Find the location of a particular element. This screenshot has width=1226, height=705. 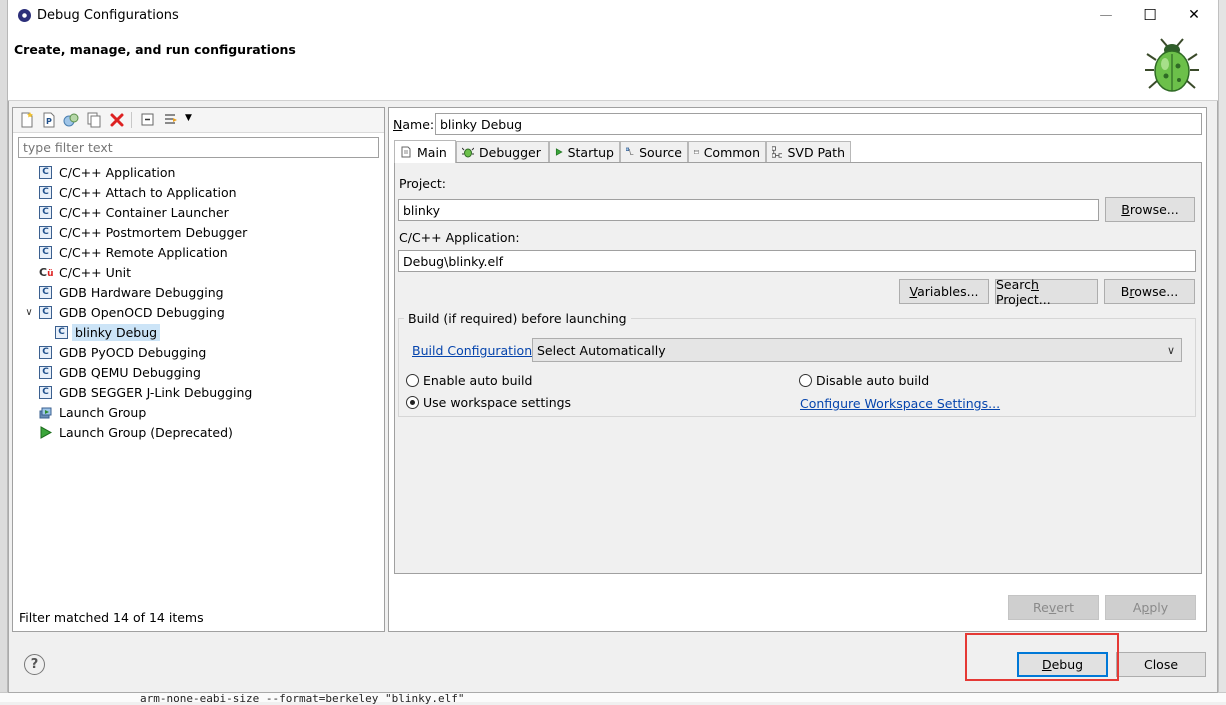

close-button: Close is located at coordinates (1161, 664).